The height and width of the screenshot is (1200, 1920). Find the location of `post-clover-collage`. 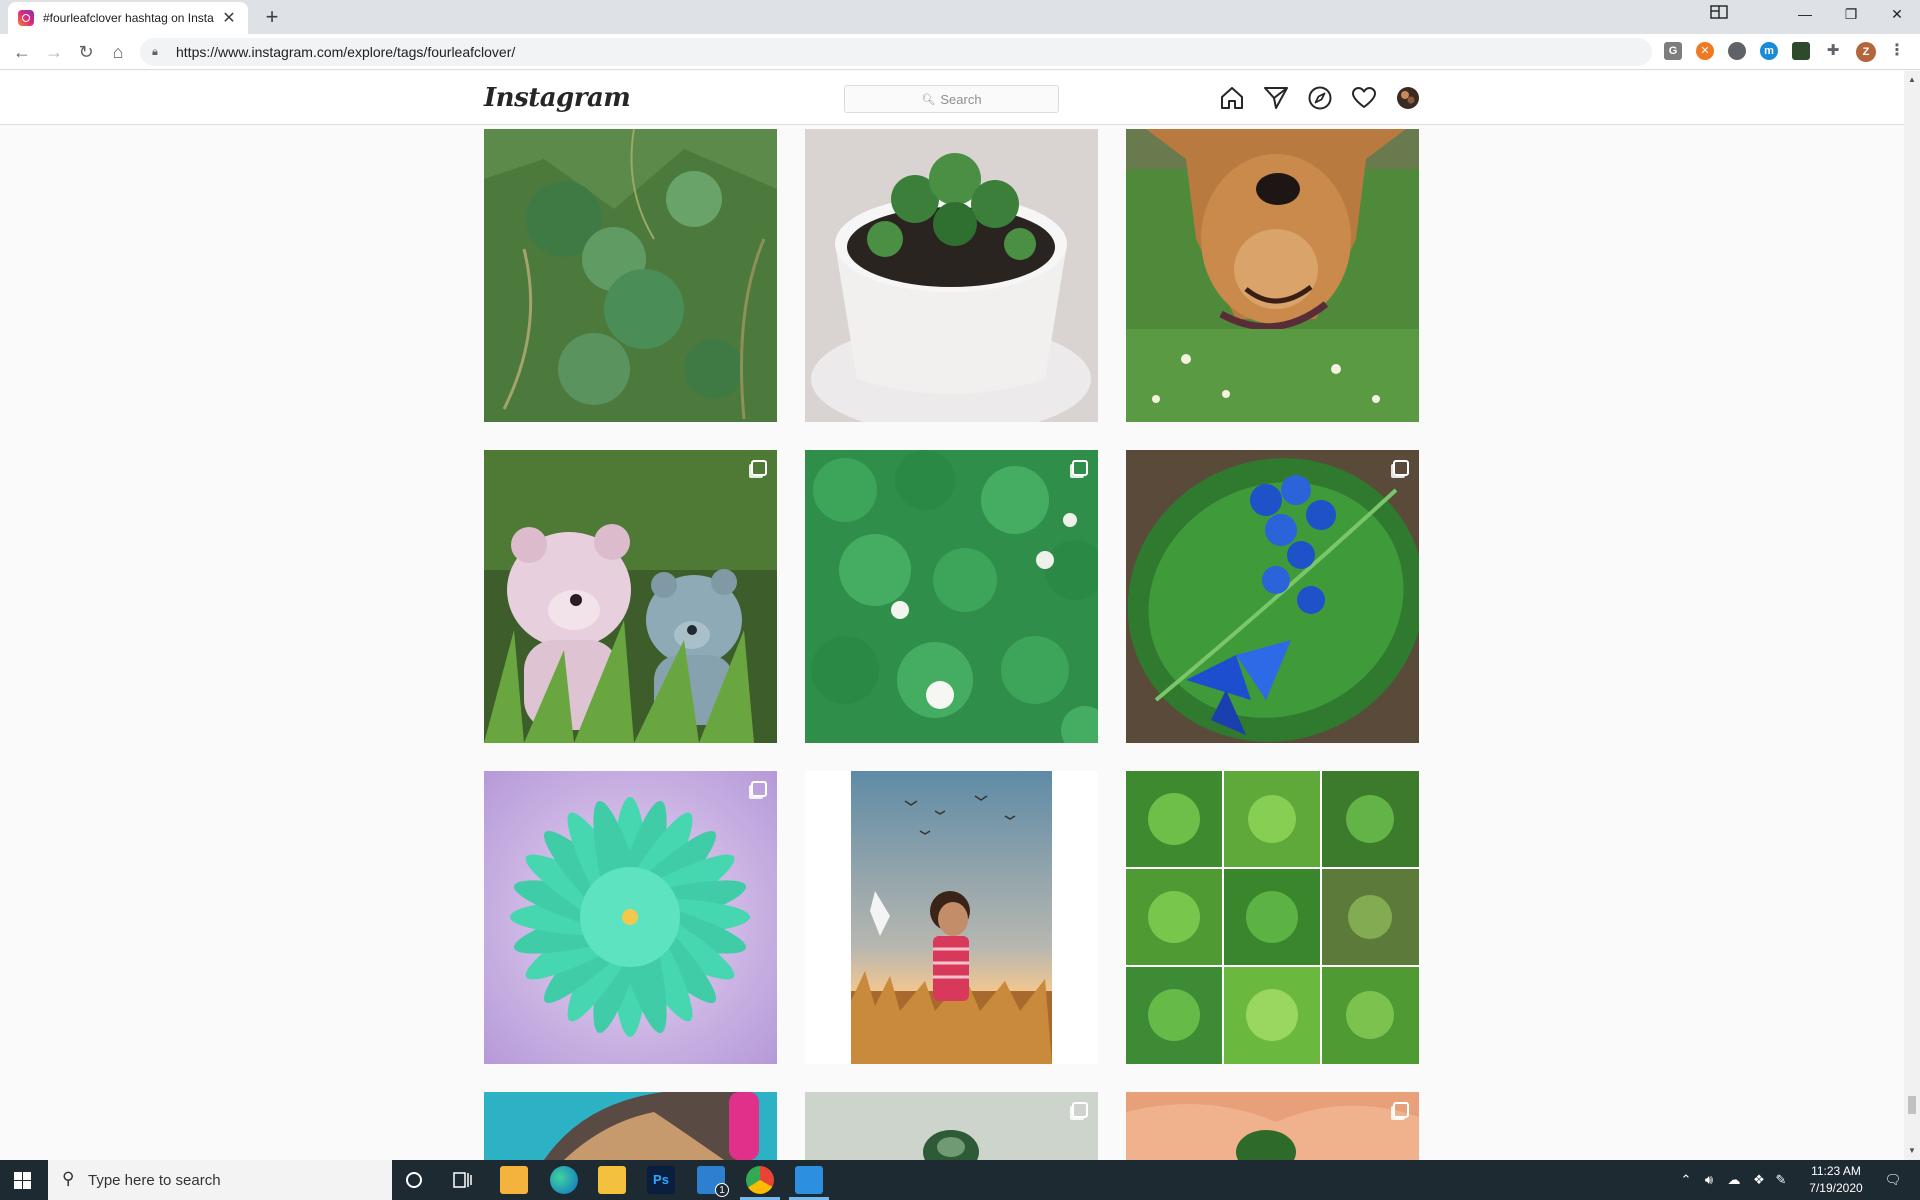

post-clover-collage is located at coordinates (1272, 917).